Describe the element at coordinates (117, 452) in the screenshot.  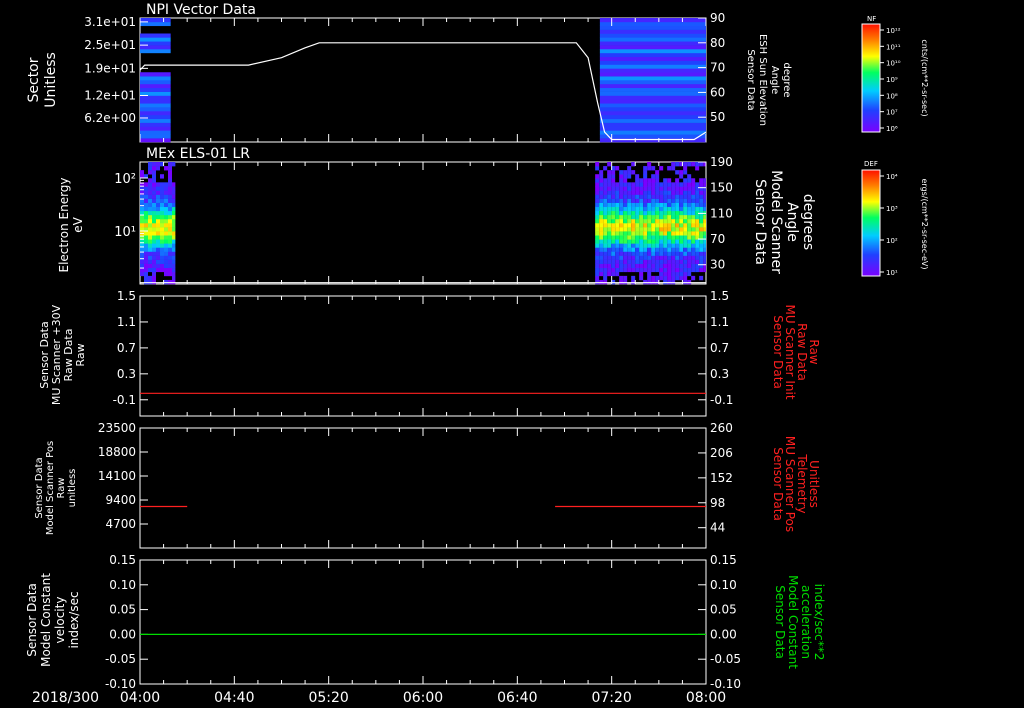
I see `y-tick-label: 18800` at that location.